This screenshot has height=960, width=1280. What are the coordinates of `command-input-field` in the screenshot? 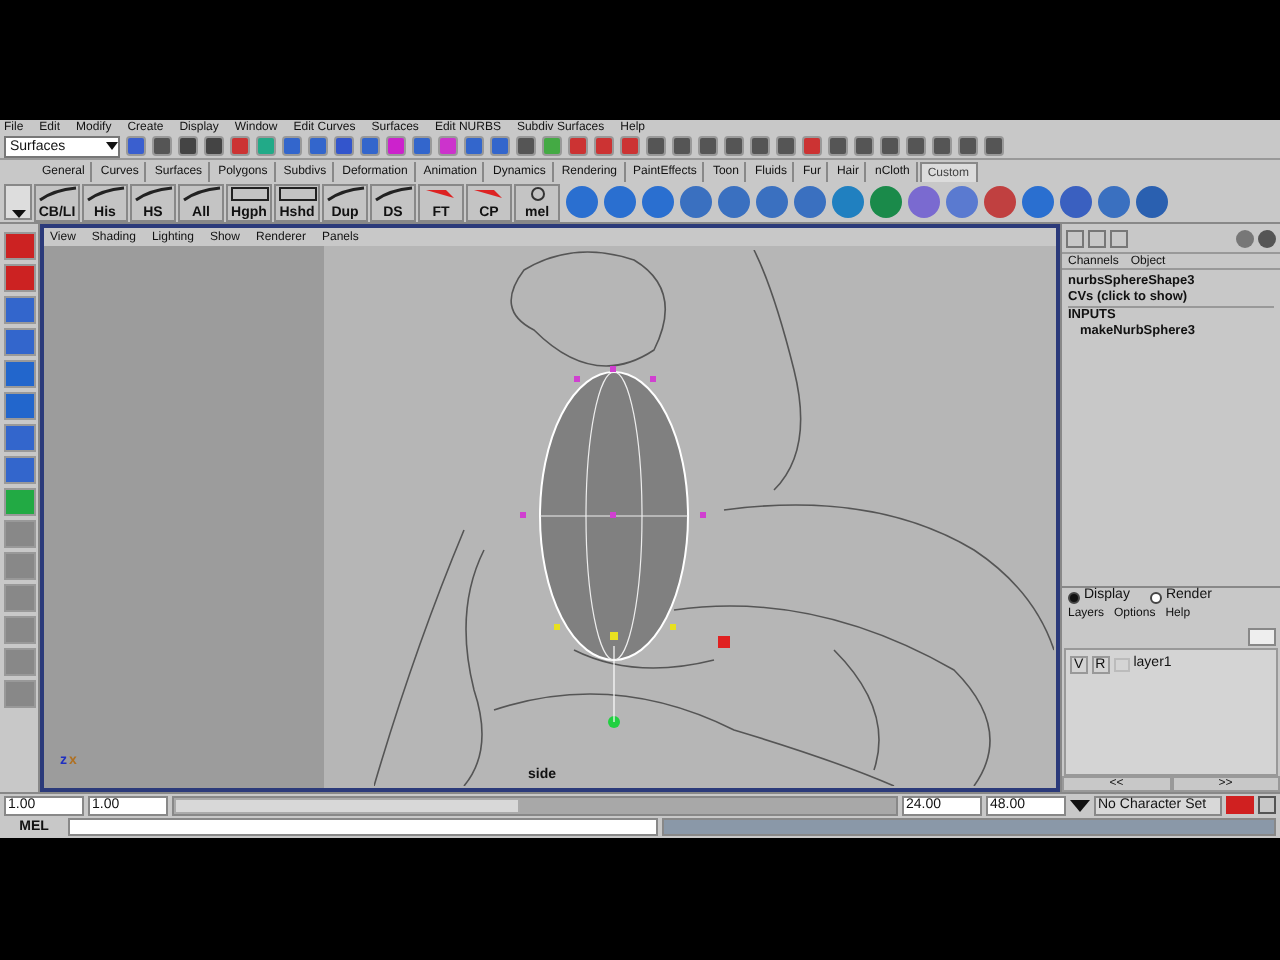 It's located at (363, 827).